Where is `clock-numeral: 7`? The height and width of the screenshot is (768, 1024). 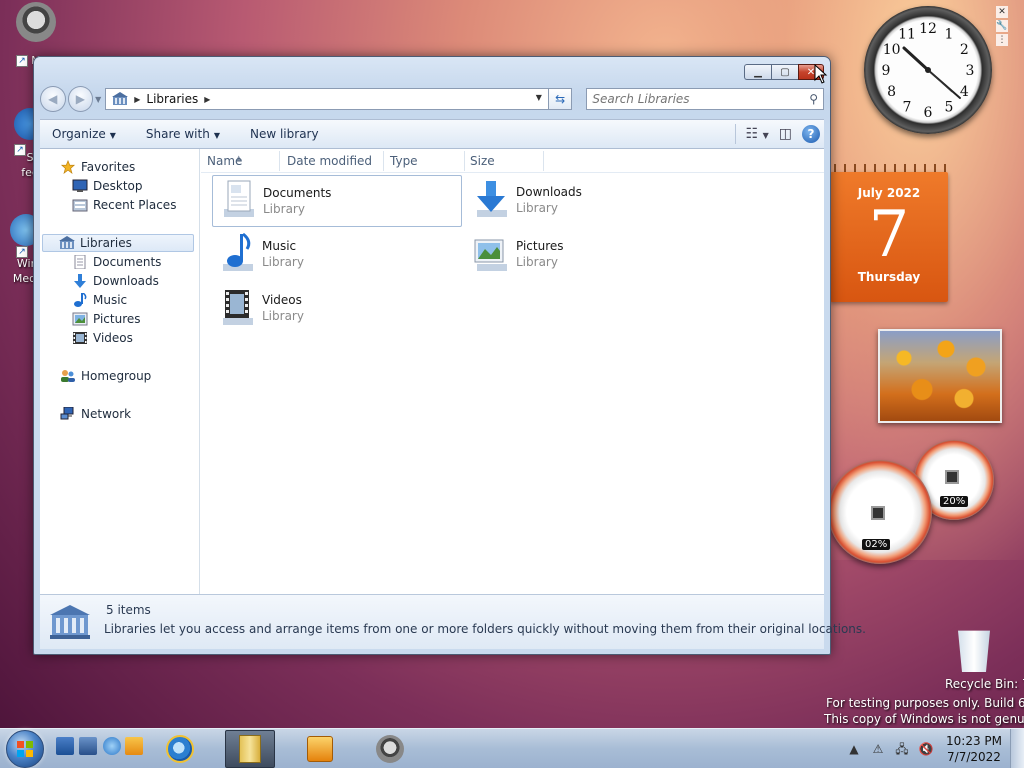
clock-numeral: 7 is located at coordinates (907, 107).